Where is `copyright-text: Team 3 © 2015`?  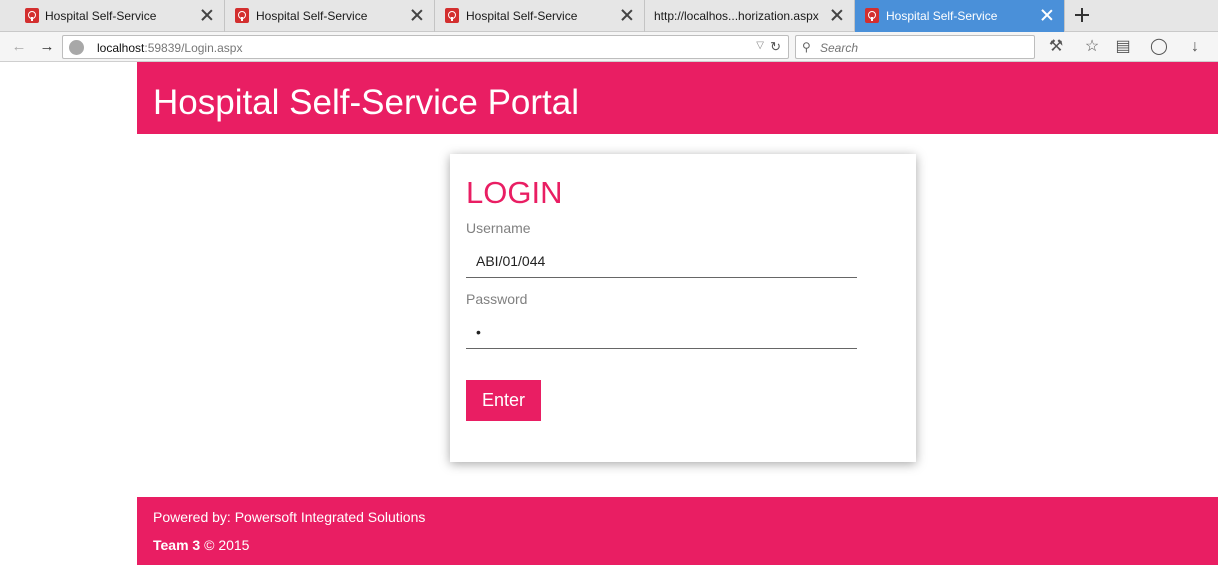 copyright-text: Team 3 © 2015 is located at coordinates (201, 545).